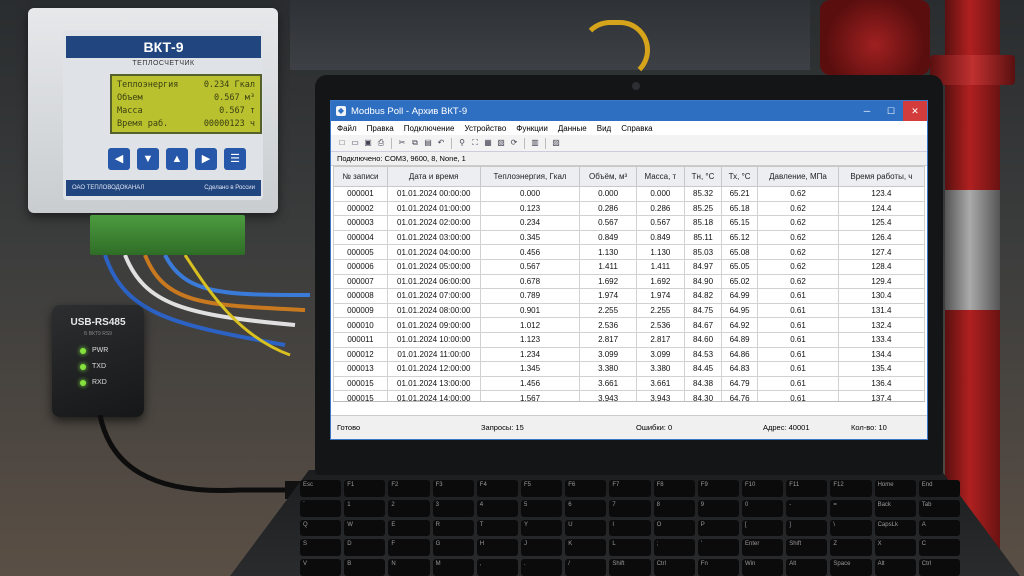  What do you see at coordinates (703, 281) in the screenshot?
I see `table-cell: 84.90` at bounding box center [703, 281].